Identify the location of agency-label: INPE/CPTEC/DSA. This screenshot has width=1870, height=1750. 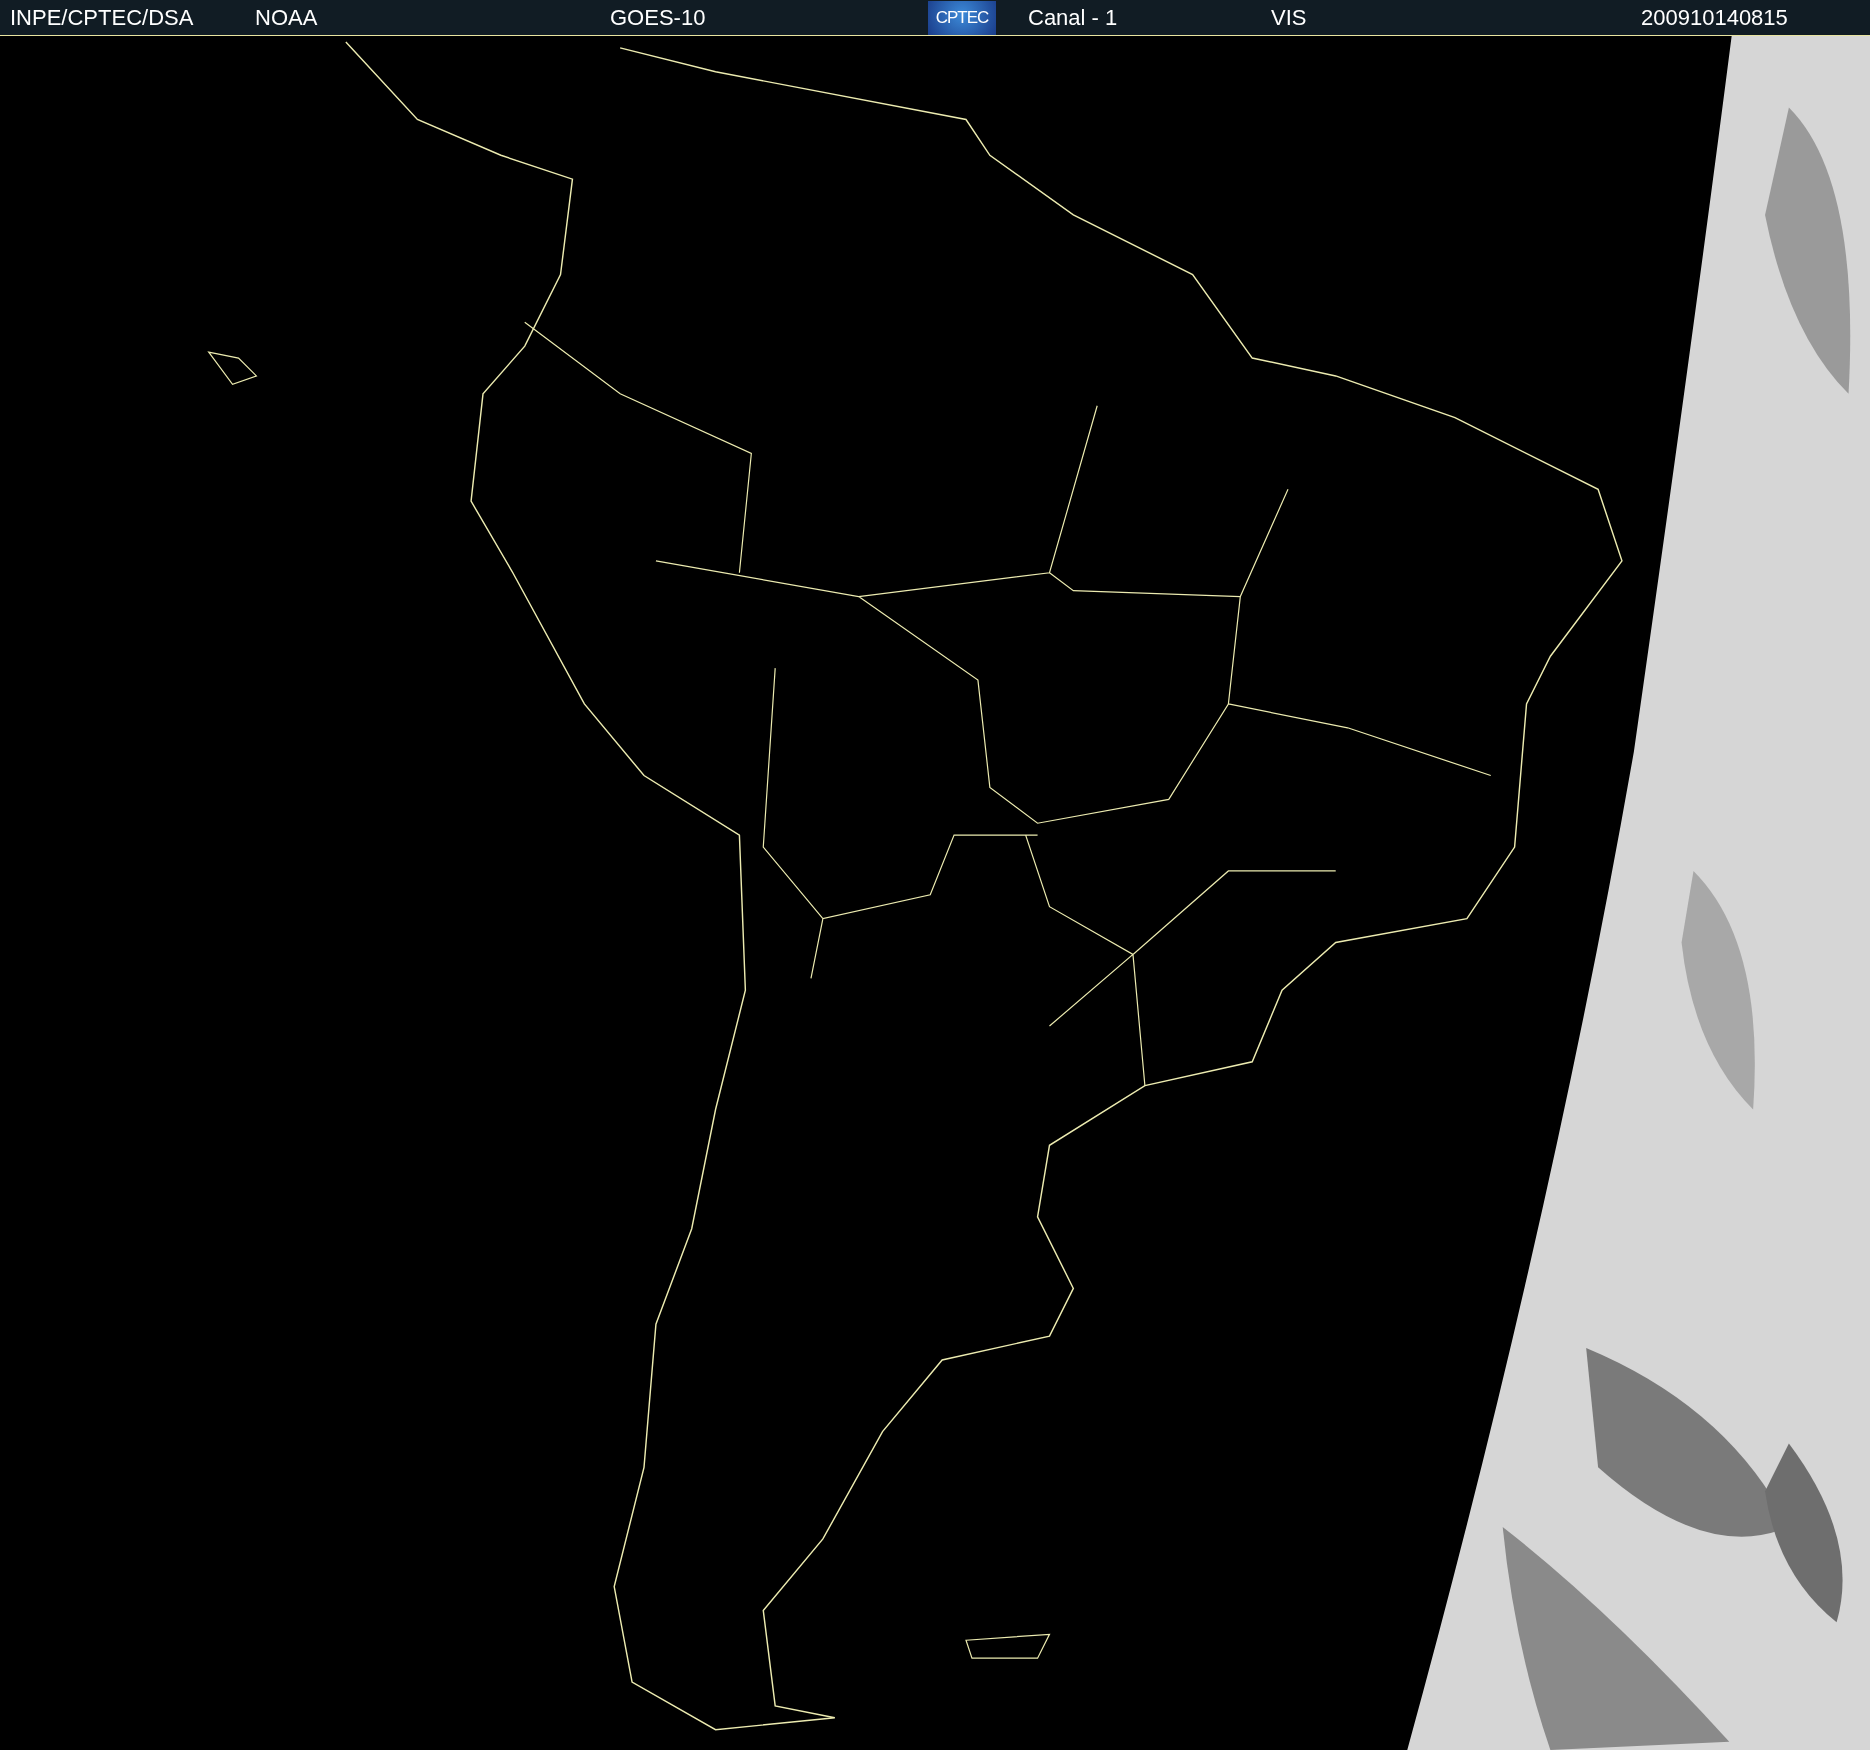
(102, 17).